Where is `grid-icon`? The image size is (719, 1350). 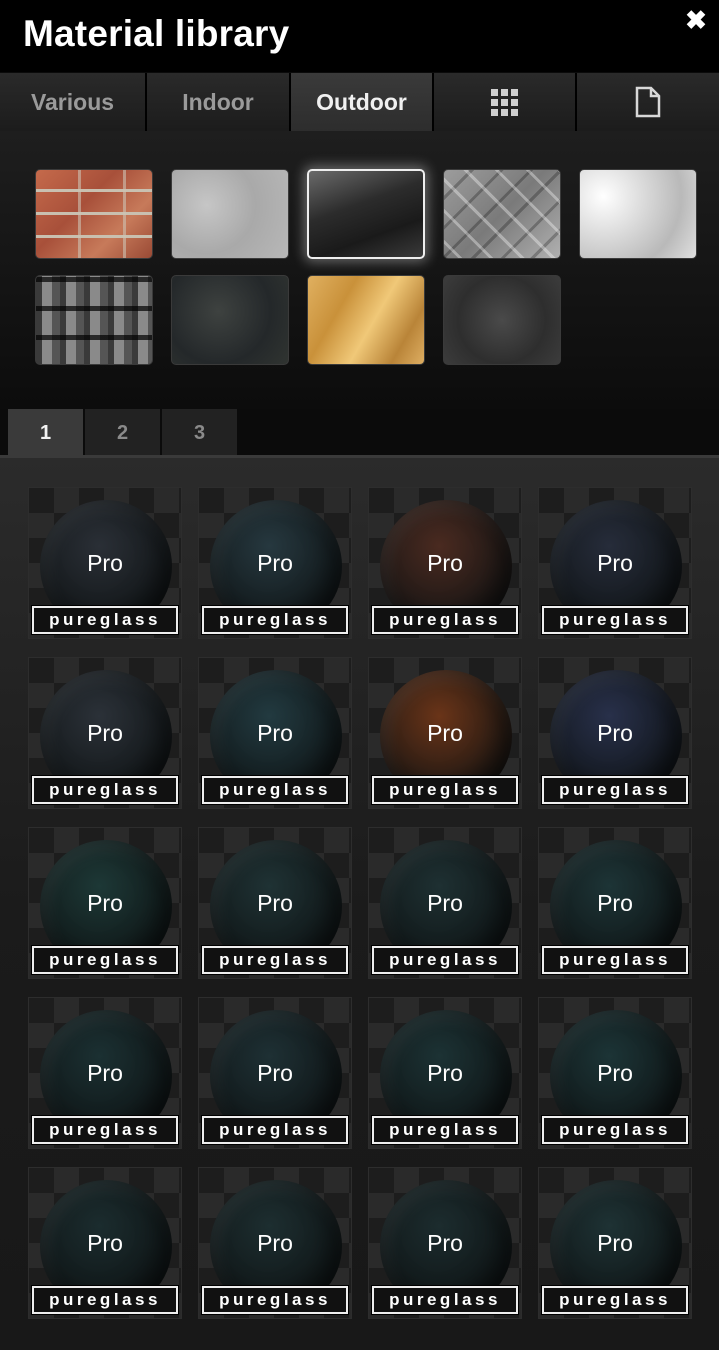
grid-icon is located at coordinates (504, 102).